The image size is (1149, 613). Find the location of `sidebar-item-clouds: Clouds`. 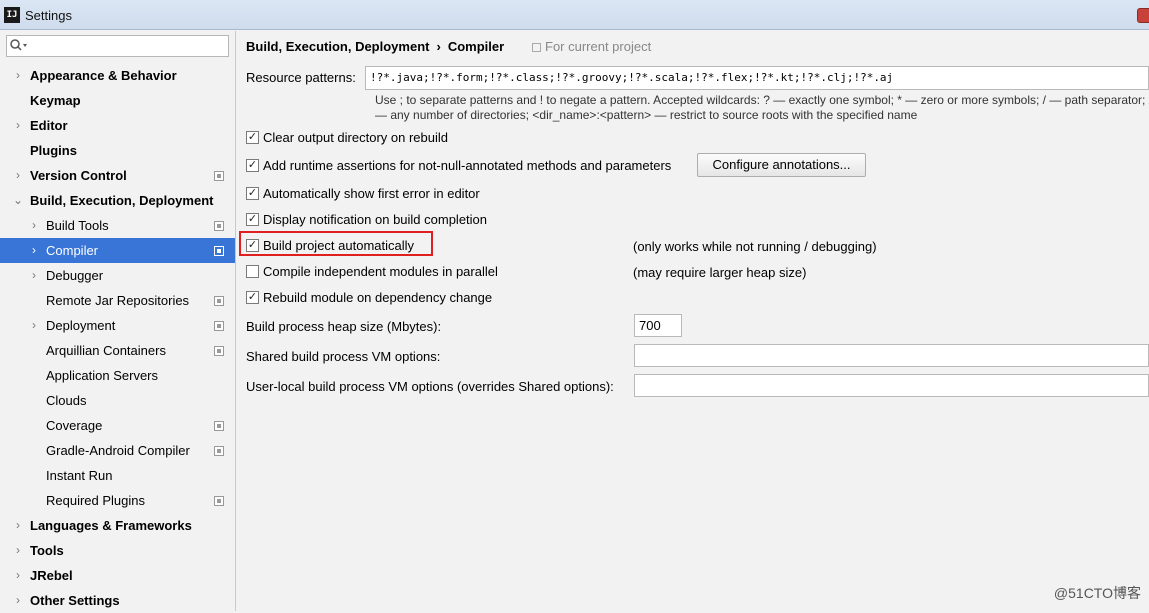

sidebar-item-clouds: Clouds is located at coordinates (117, 400).